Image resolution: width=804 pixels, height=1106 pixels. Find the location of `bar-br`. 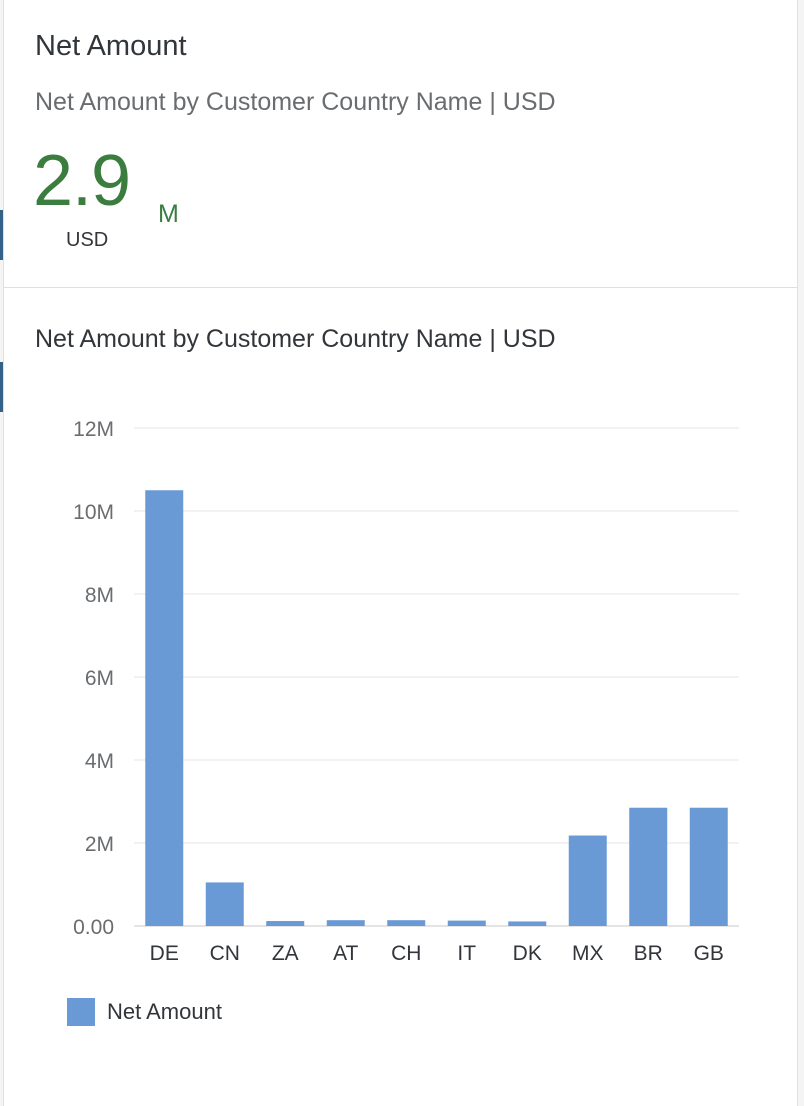

bar-br is located at coordinates (648, 866).